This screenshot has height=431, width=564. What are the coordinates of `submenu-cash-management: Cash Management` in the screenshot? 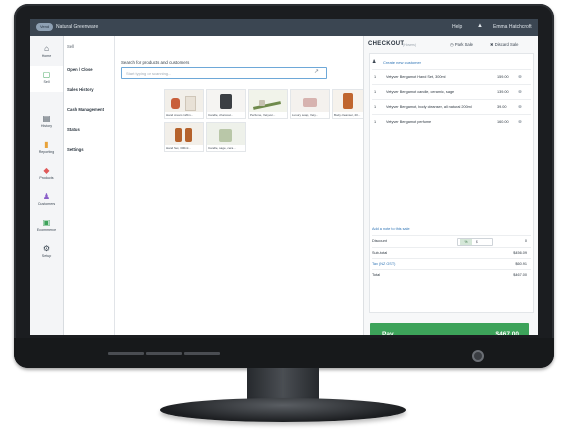 It's located at (85, 109).